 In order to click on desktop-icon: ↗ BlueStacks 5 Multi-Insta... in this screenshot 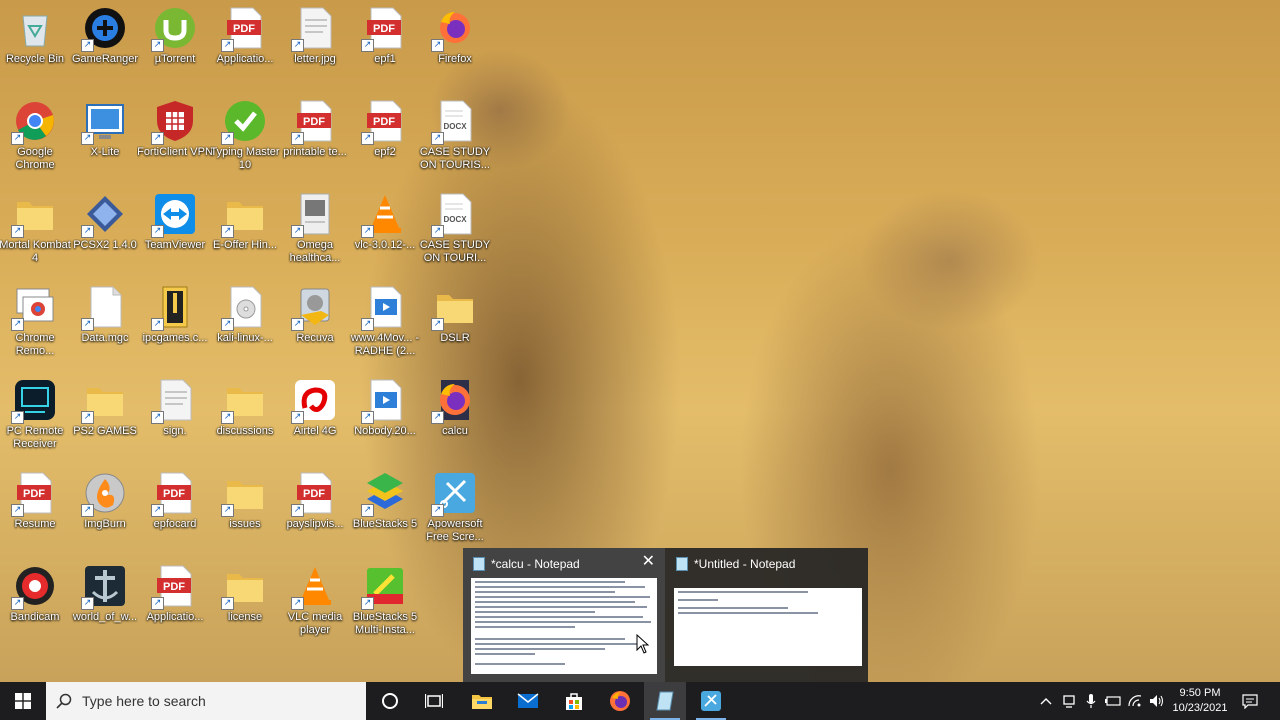, I will do `click(385, 603)`.